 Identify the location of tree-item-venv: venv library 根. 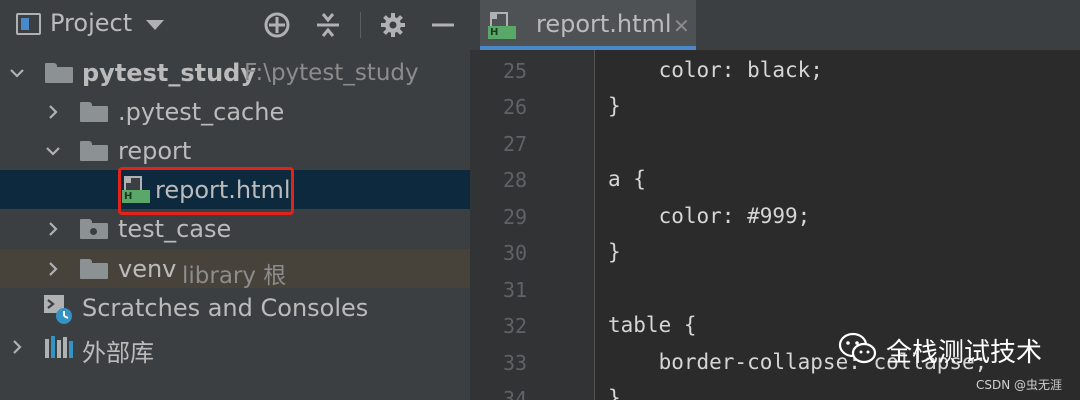
(235, 269).